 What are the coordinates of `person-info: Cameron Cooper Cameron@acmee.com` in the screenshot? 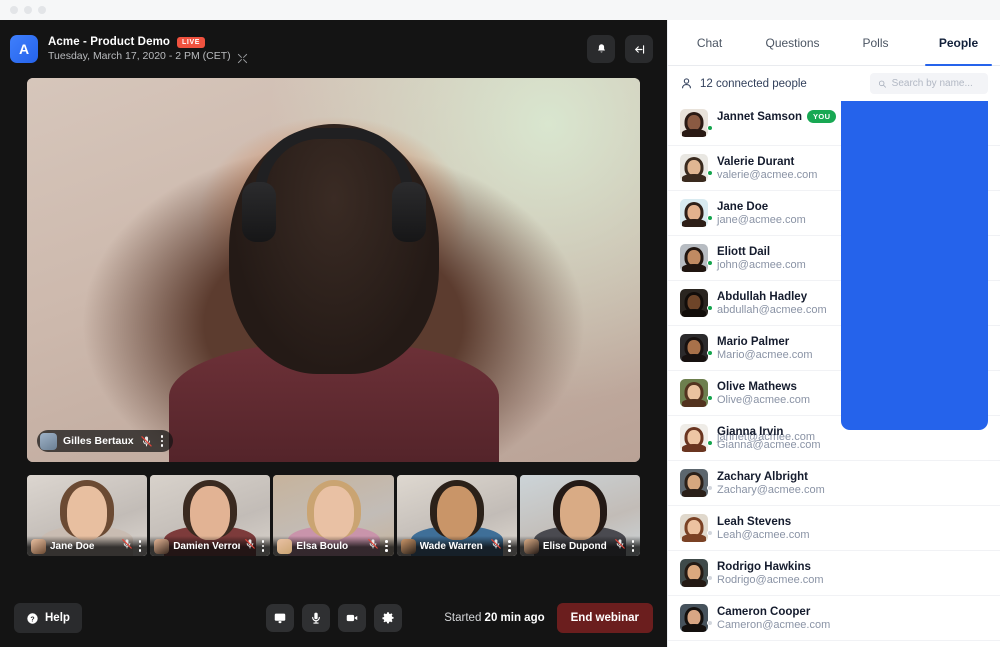 It's located at (773, 618).